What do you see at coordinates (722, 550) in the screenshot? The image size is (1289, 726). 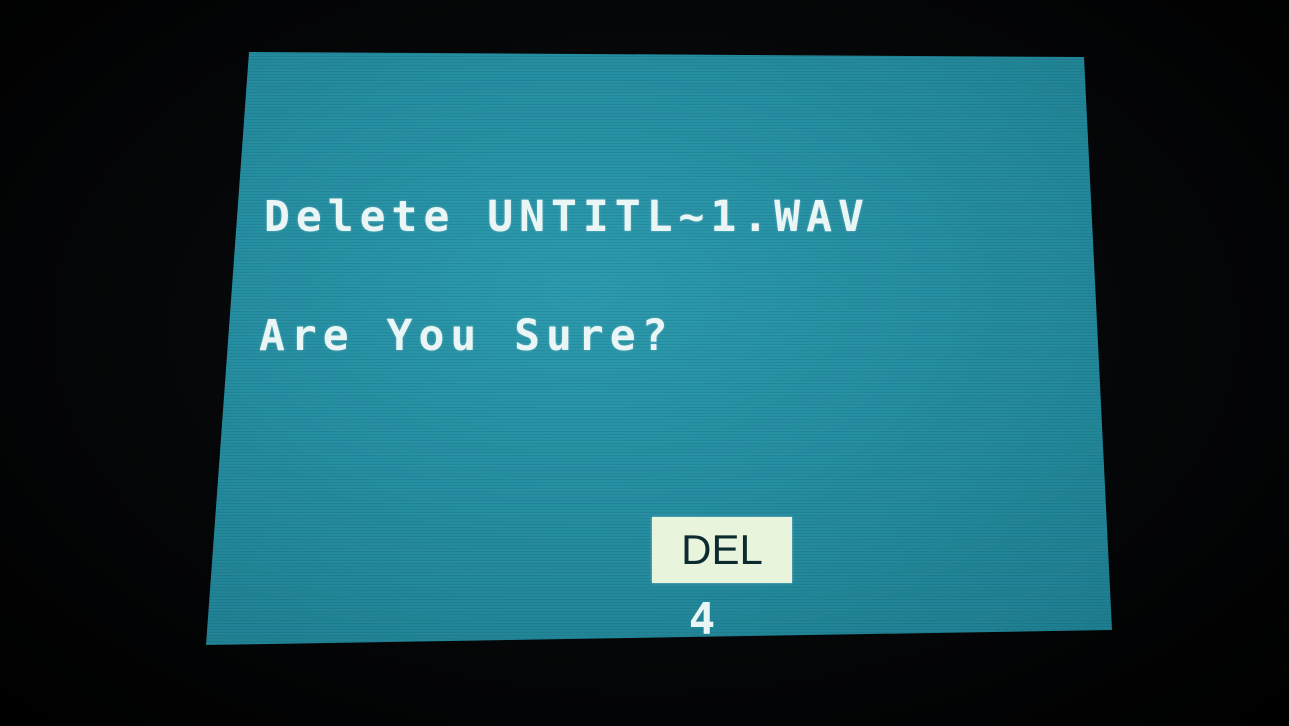 I see `delete-softkey-button: DEL` at bounding box center [722, 550].